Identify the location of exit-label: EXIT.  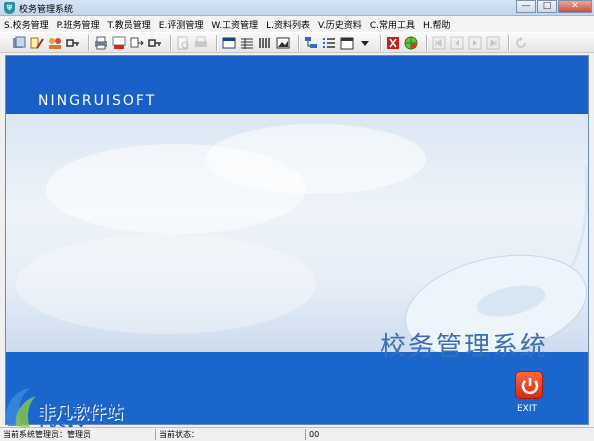
(527, 409).